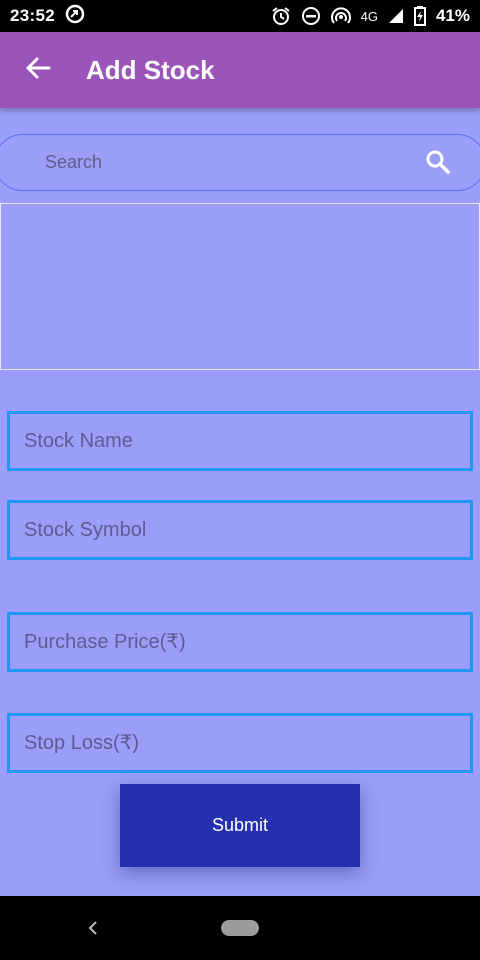  Describe the element at coordinates (94, 928) in the screenshot. I see `nav-back-icon` at that location.